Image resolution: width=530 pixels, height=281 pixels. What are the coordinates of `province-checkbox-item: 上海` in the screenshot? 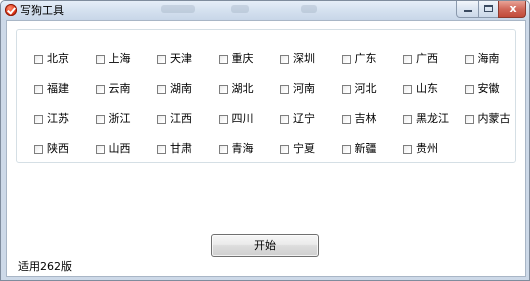 It's located at (113, 59).